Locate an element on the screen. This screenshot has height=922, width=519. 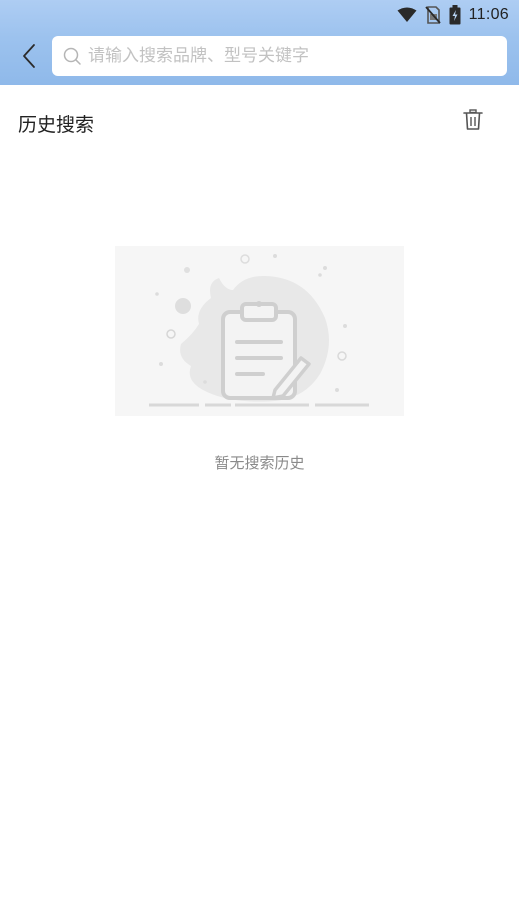
battery-charging-icon is located at coordinates (455, 15).